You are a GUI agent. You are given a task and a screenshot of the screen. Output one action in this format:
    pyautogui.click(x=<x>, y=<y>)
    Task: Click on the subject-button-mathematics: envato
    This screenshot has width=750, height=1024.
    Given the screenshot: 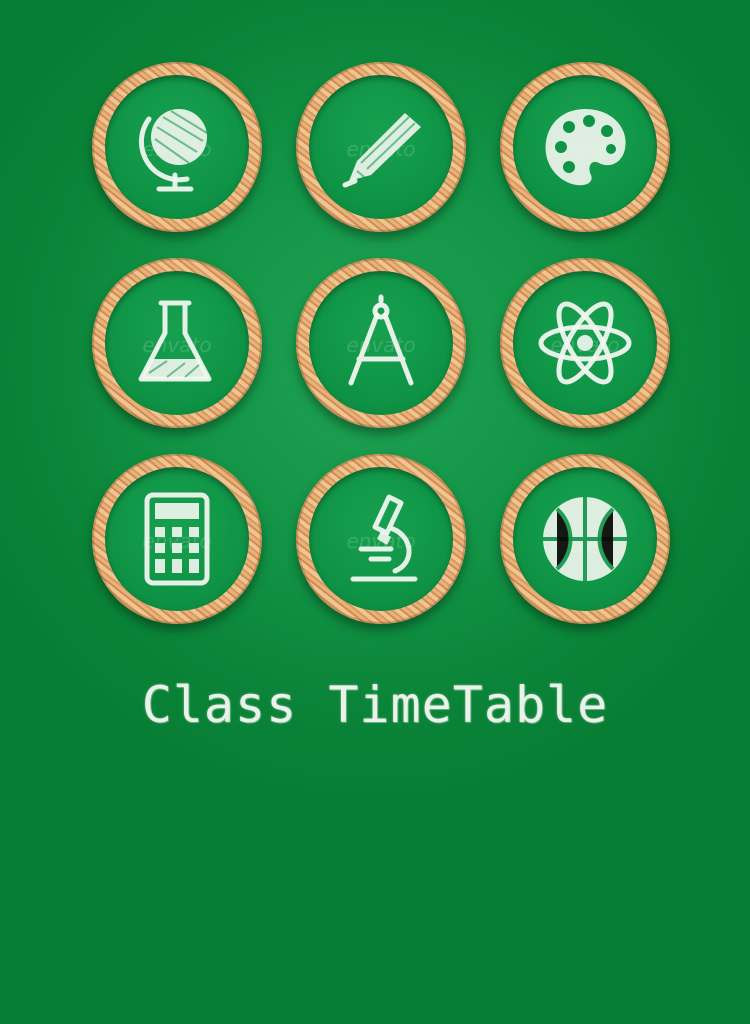 What is the action you would take?
    pyautogui.click(x=177, y=539)
    